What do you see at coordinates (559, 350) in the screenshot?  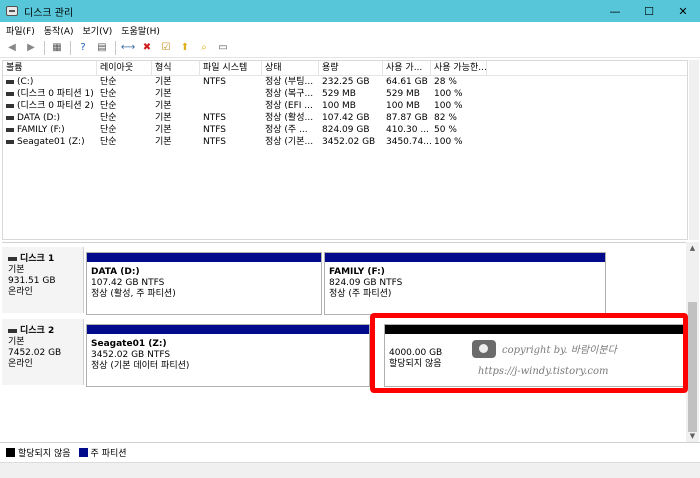 I see `watermark-copyright: copyright by. 바람이분다` at bounding box center [559, 350].